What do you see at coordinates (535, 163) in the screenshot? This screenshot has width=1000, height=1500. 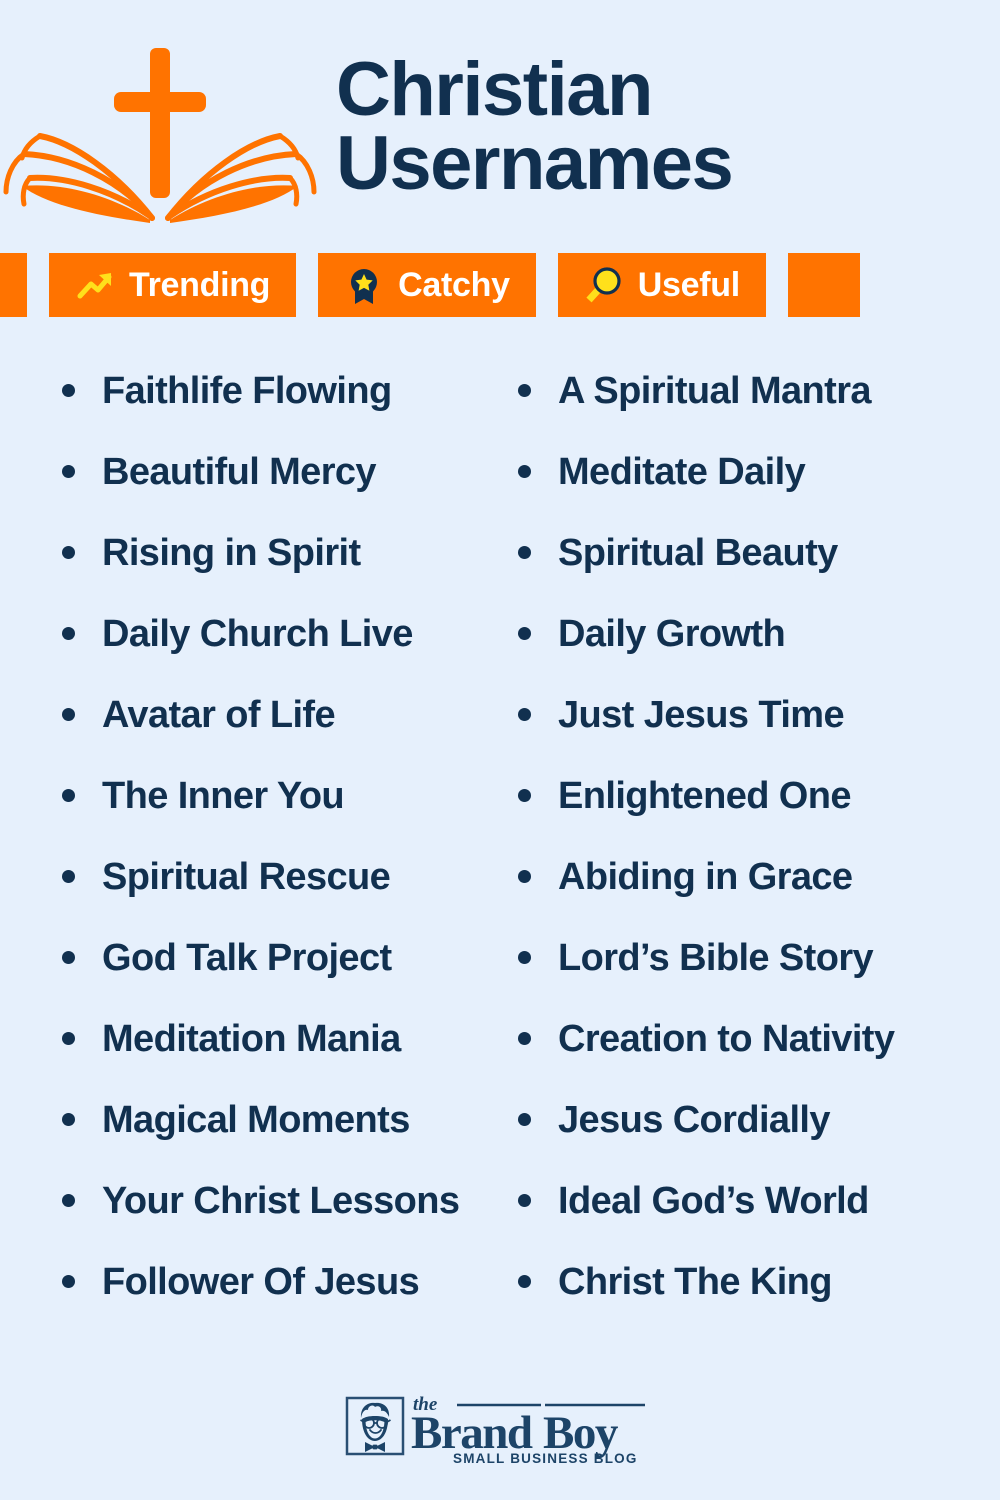 I see `page-title-line-2: Usernames` at bounding box center [535, 163].